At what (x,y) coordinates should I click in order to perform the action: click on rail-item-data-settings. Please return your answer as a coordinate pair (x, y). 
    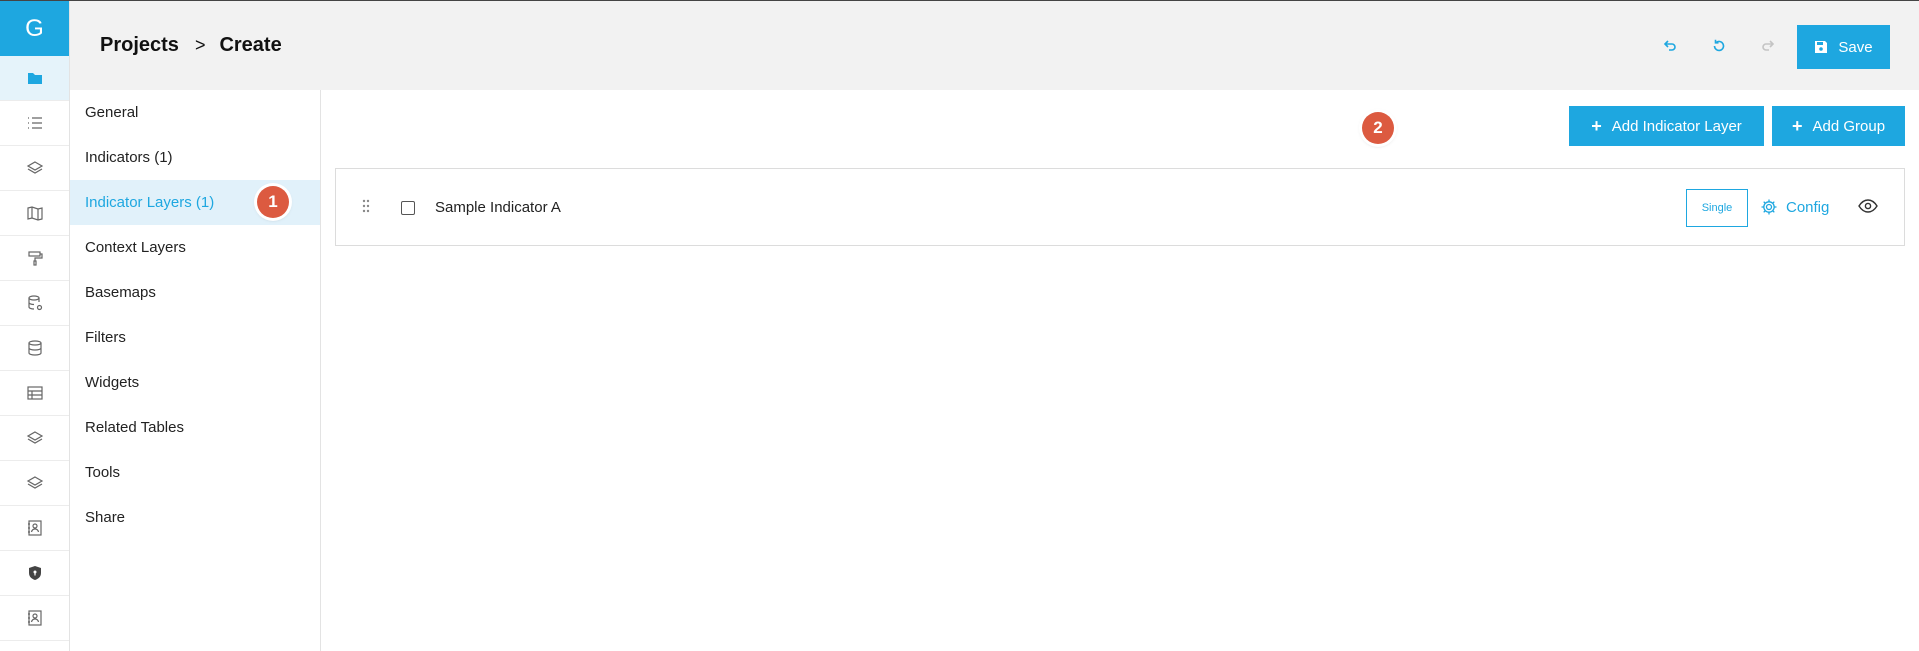
    Looking at the image, I should click on (34, 303).